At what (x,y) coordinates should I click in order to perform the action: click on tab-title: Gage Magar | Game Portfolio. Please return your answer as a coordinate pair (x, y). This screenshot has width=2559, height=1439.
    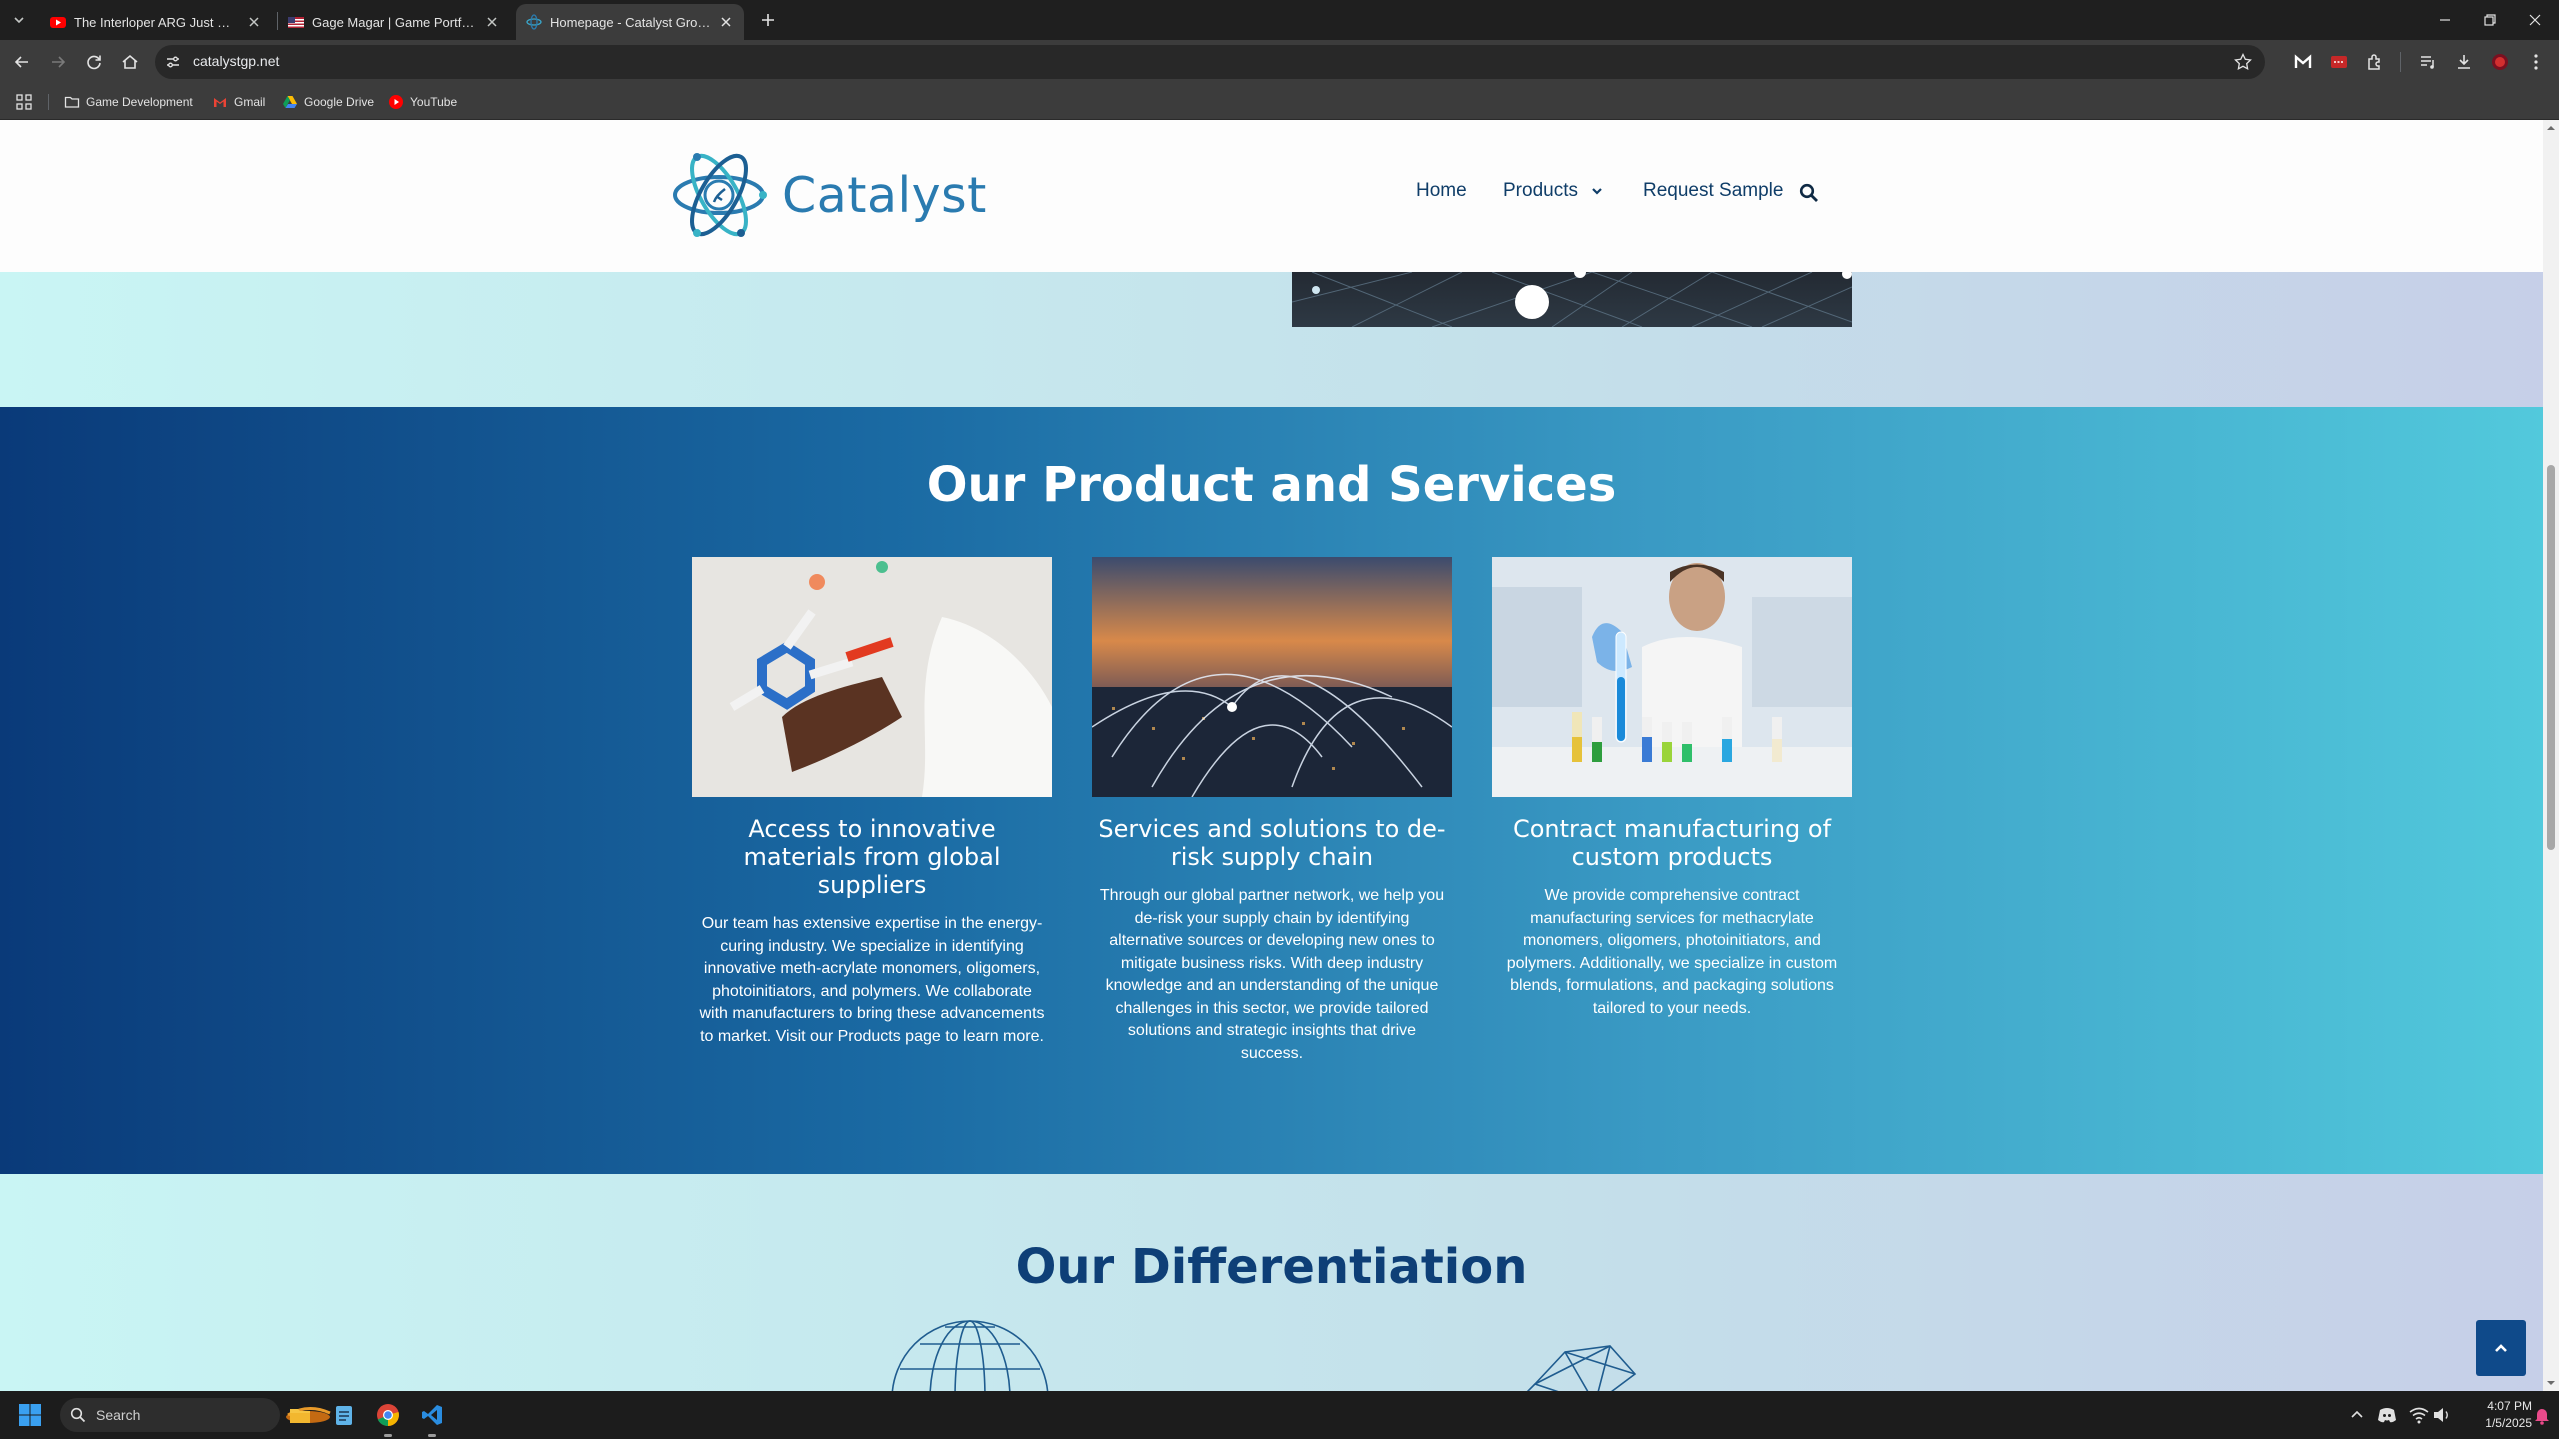
    Looking at the image, I should click on (395, 22).